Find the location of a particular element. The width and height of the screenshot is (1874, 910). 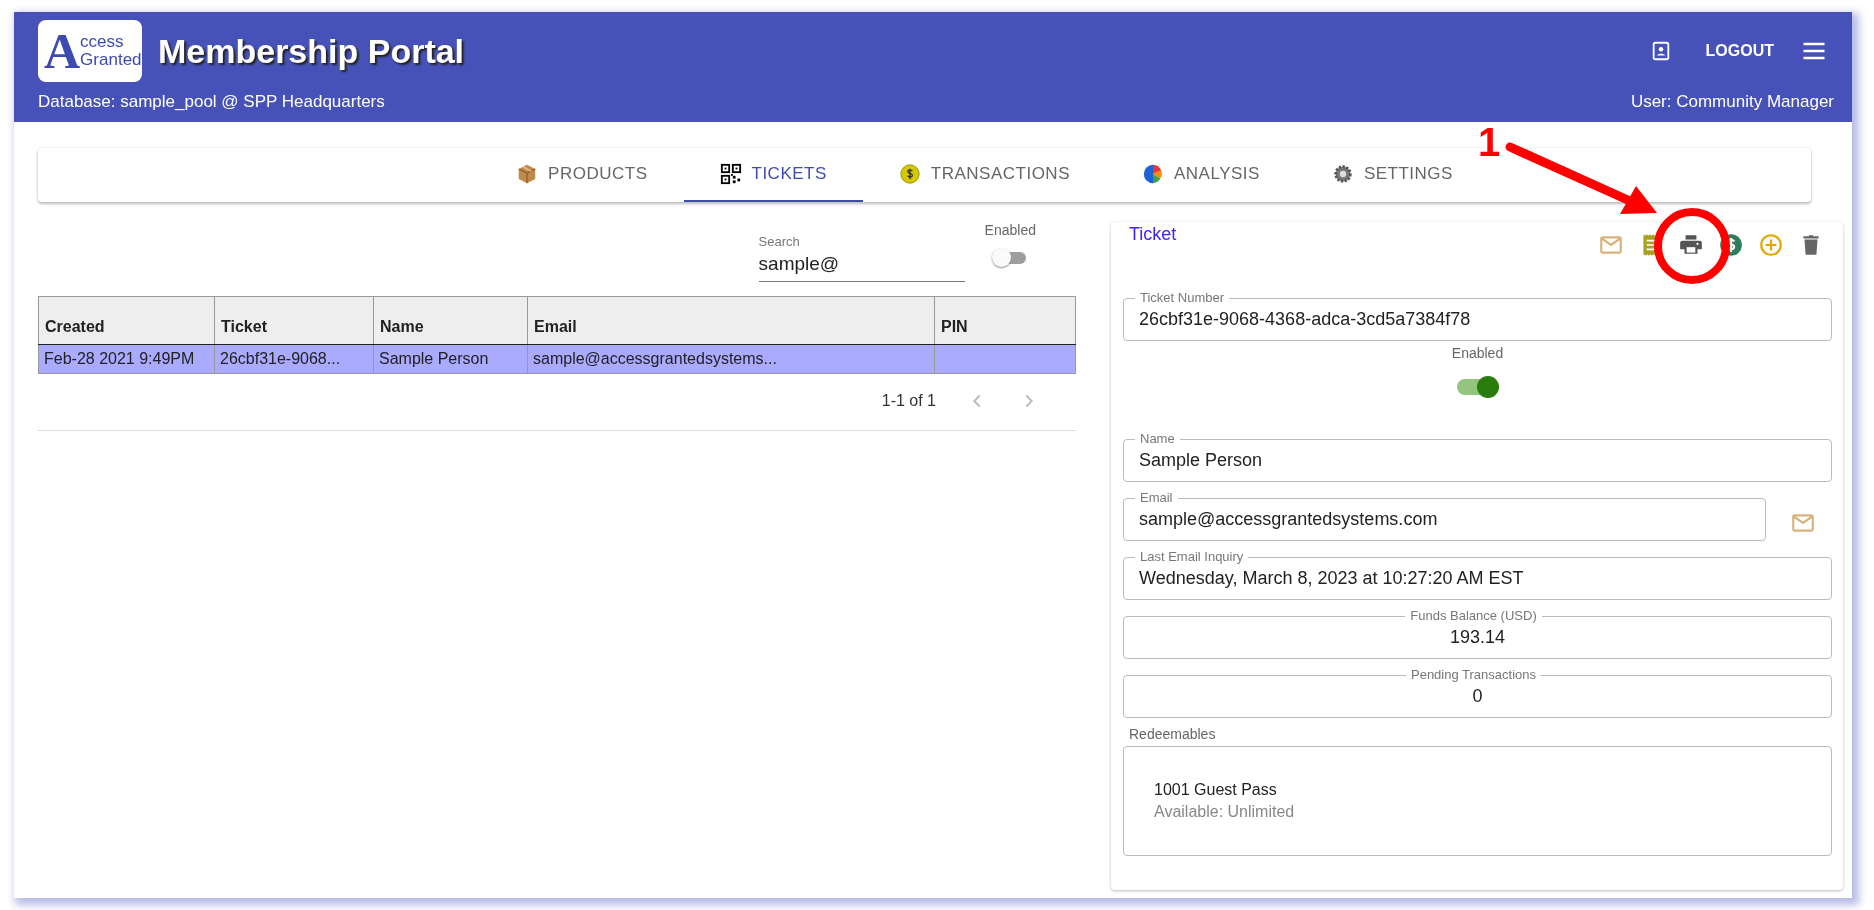

gear-icon is located at coordinates (1342, 174).